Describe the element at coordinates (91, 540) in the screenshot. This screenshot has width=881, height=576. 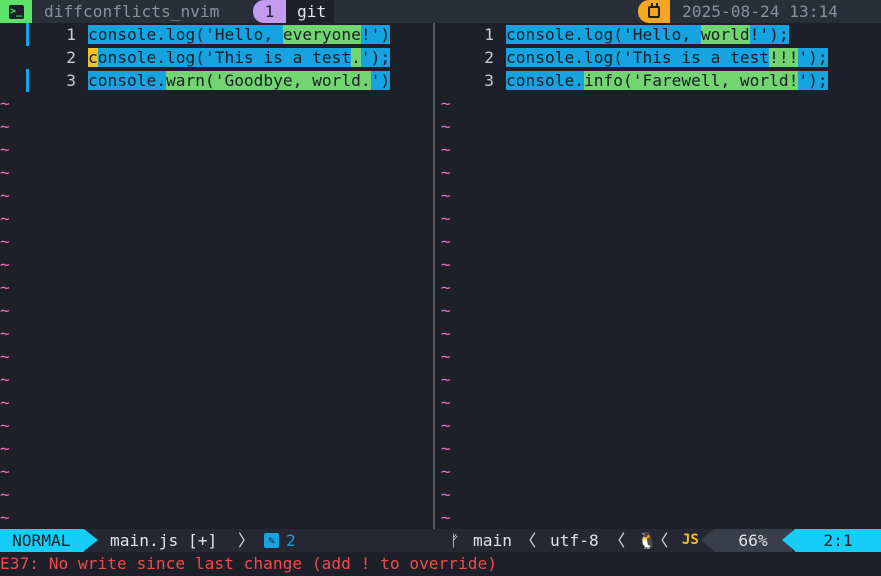
I see `mode-separator` at that location.